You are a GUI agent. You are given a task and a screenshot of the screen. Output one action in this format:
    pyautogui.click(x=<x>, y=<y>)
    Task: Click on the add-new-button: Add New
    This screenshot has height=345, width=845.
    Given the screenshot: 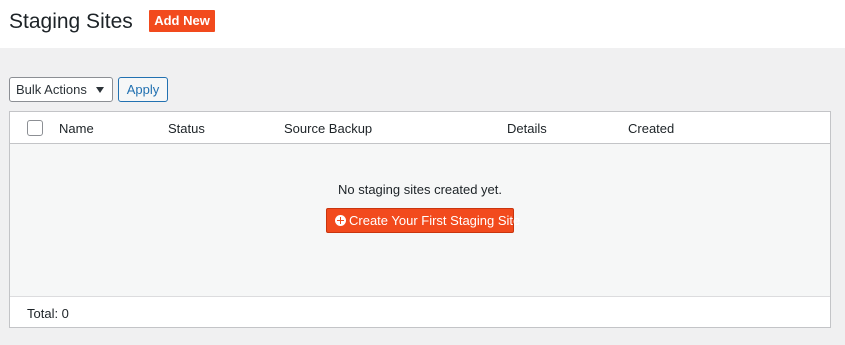 What is the action you would take?
    pyautogui.click(x=182, y=21)
    